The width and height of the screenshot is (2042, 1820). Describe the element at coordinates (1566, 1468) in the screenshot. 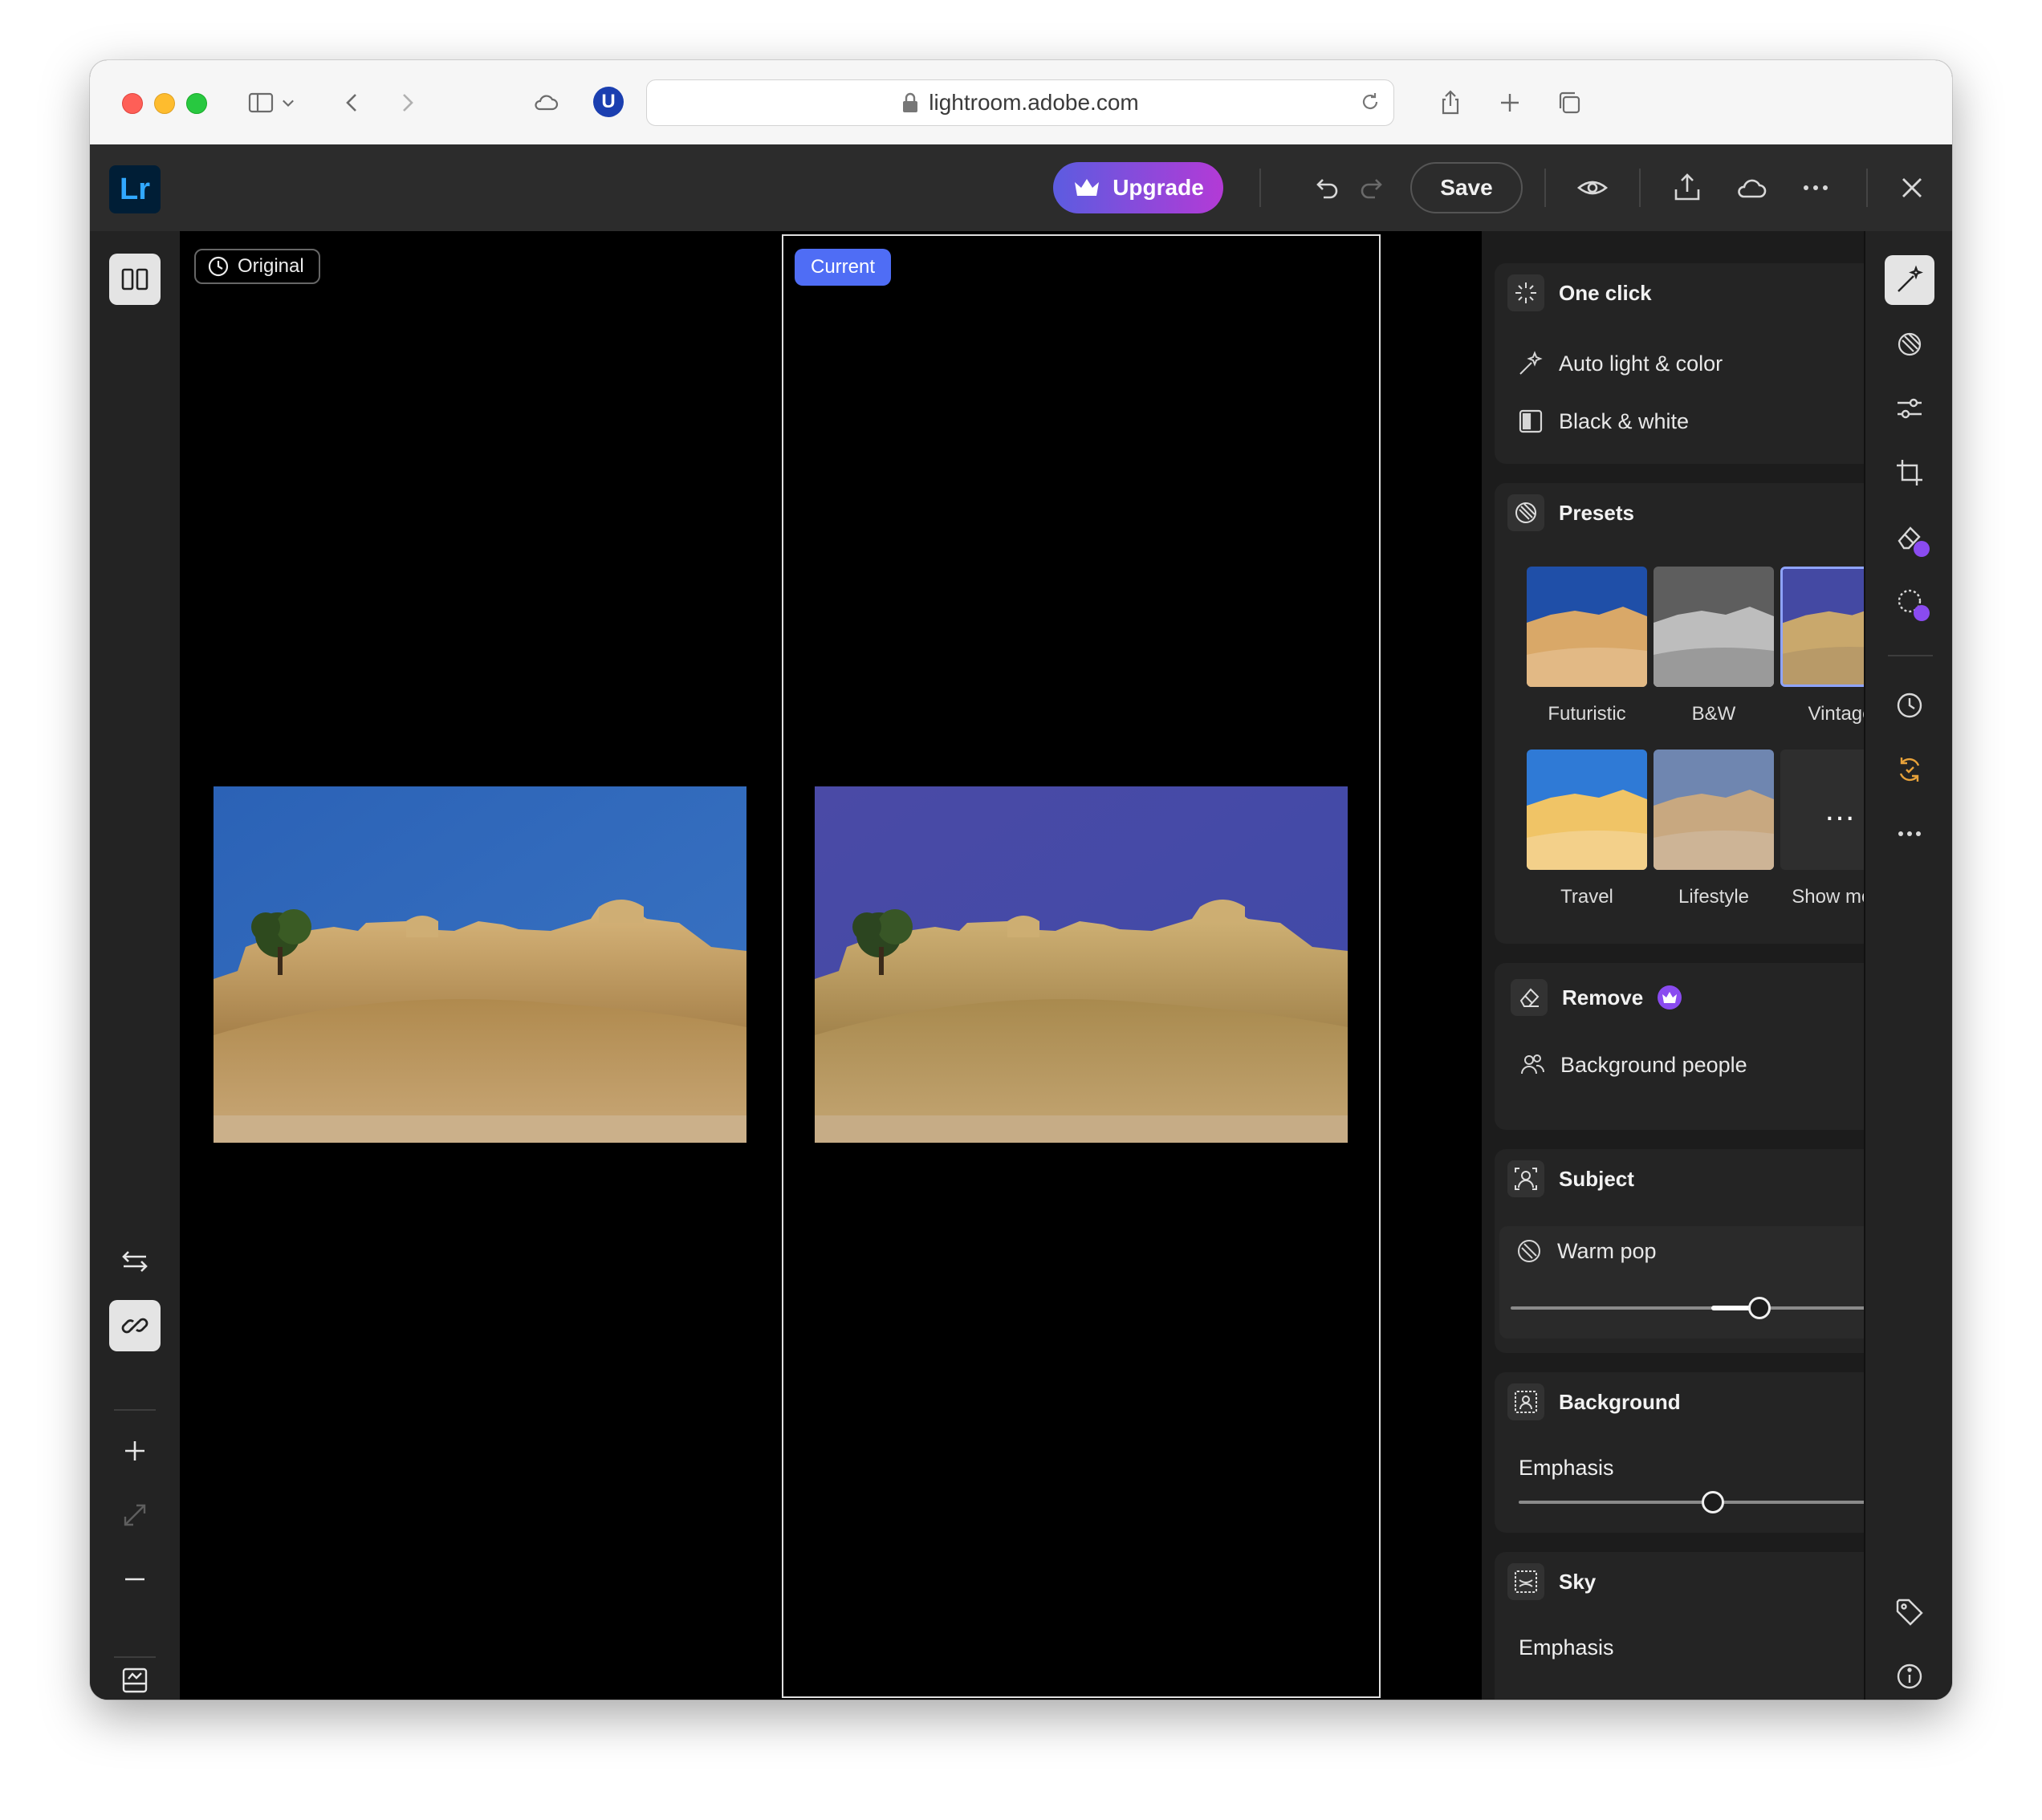

I see `background-emphasis-label: Emphasis` at that location.